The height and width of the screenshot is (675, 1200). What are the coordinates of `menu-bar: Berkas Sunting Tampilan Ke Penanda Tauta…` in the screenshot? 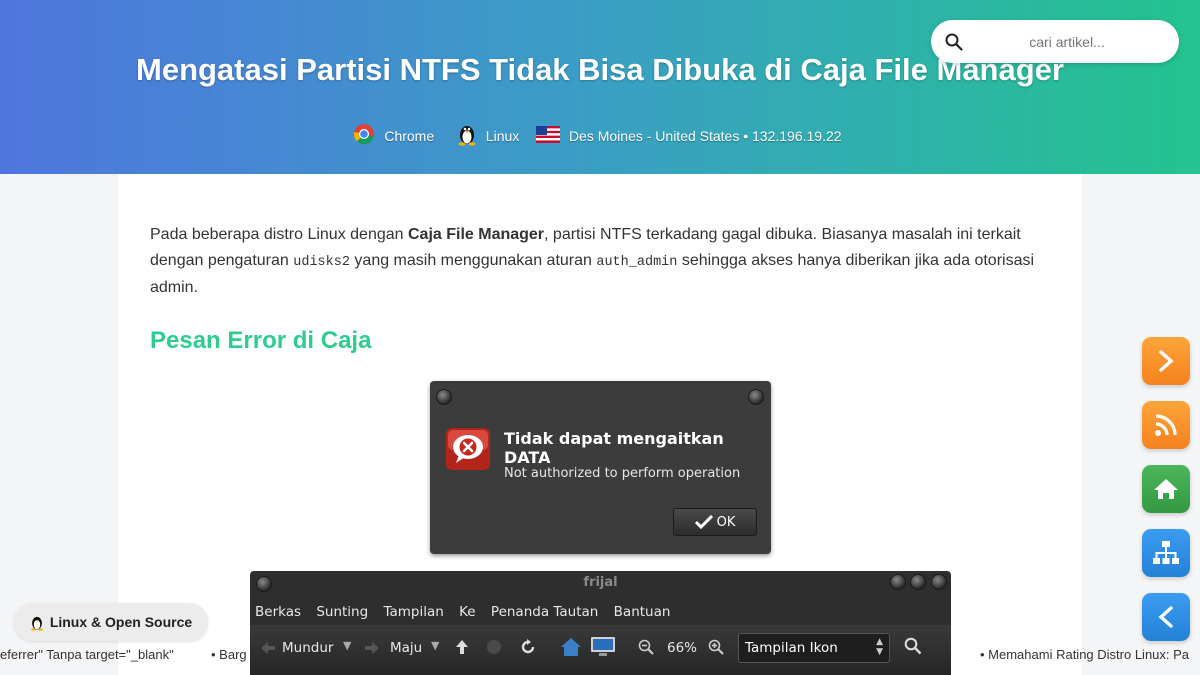 It's located at (468, 612).